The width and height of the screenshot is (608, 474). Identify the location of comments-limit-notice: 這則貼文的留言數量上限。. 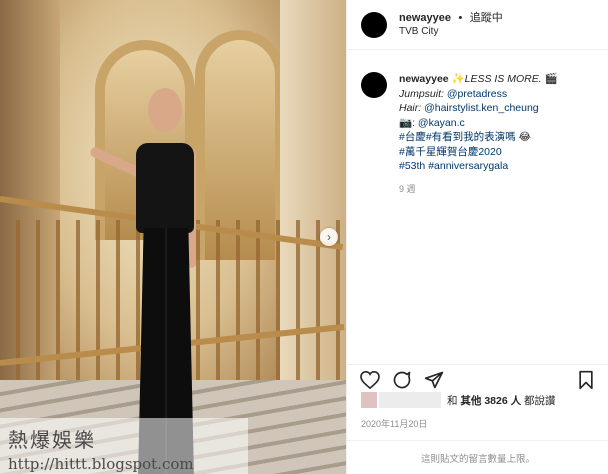
(477, 457).